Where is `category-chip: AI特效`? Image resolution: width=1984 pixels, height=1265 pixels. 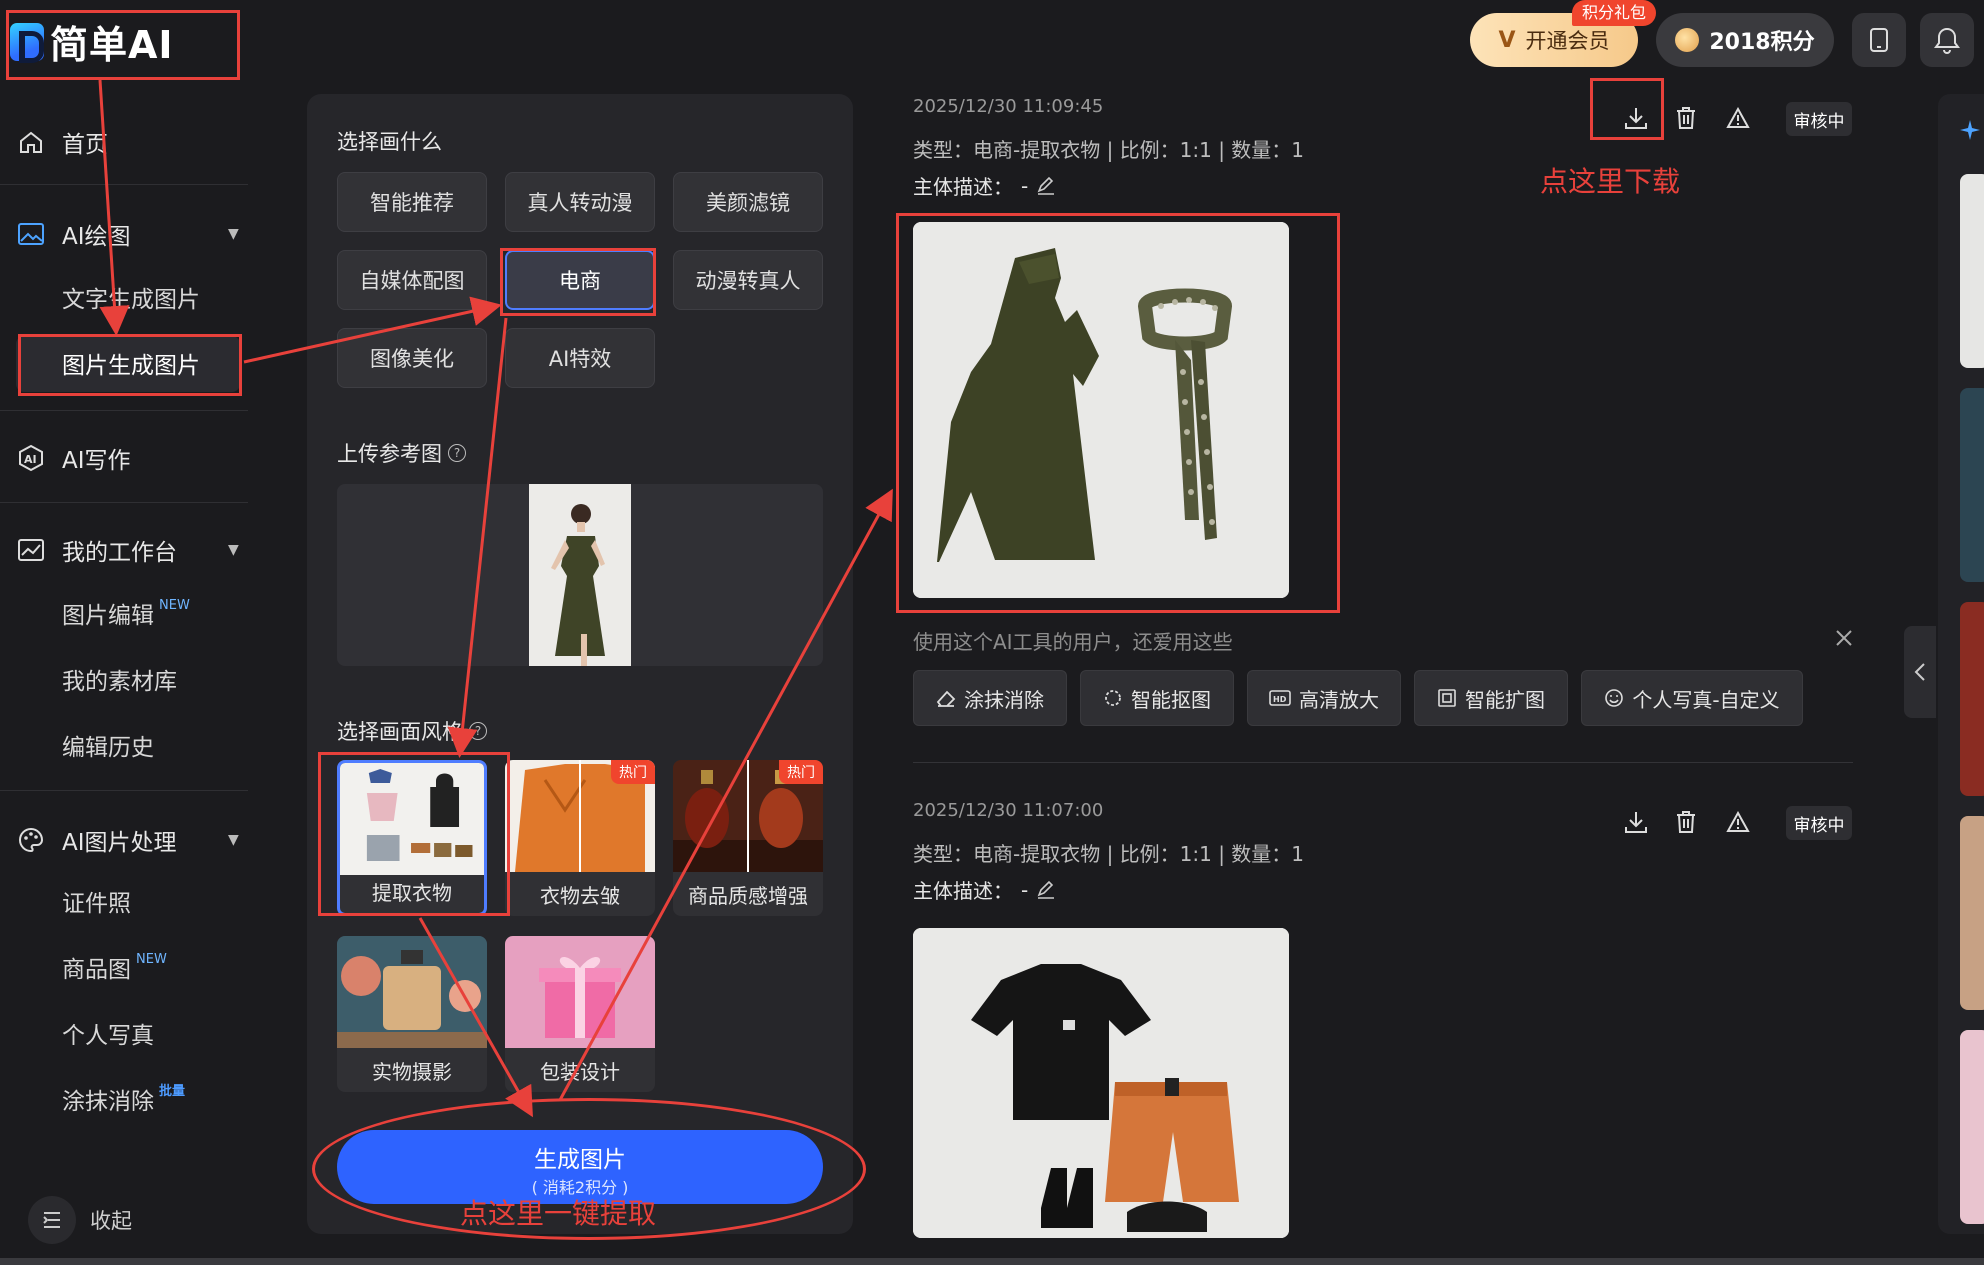
category-chip: AI特效 is located at coordinates (580, 358).